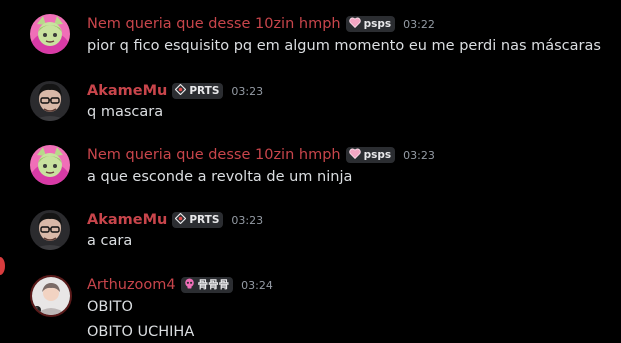  Describe the element at coordinates (110, 241) in the screenshot. I see `message-text: a cara` at that location.